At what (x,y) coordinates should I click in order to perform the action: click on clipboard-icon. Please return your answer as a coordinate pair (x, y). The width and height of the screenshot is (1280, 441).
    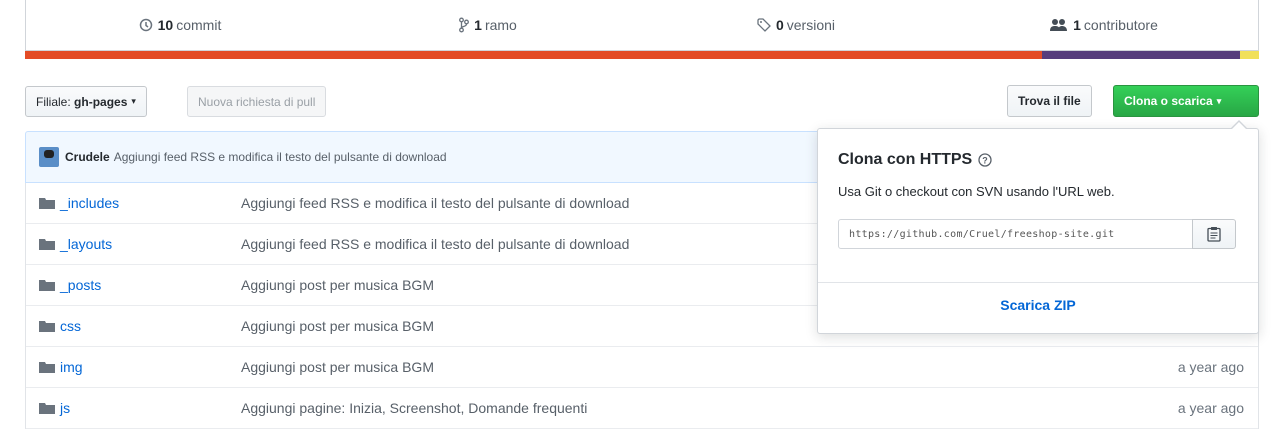
    Looking at the image, I should click on (1214, 234).